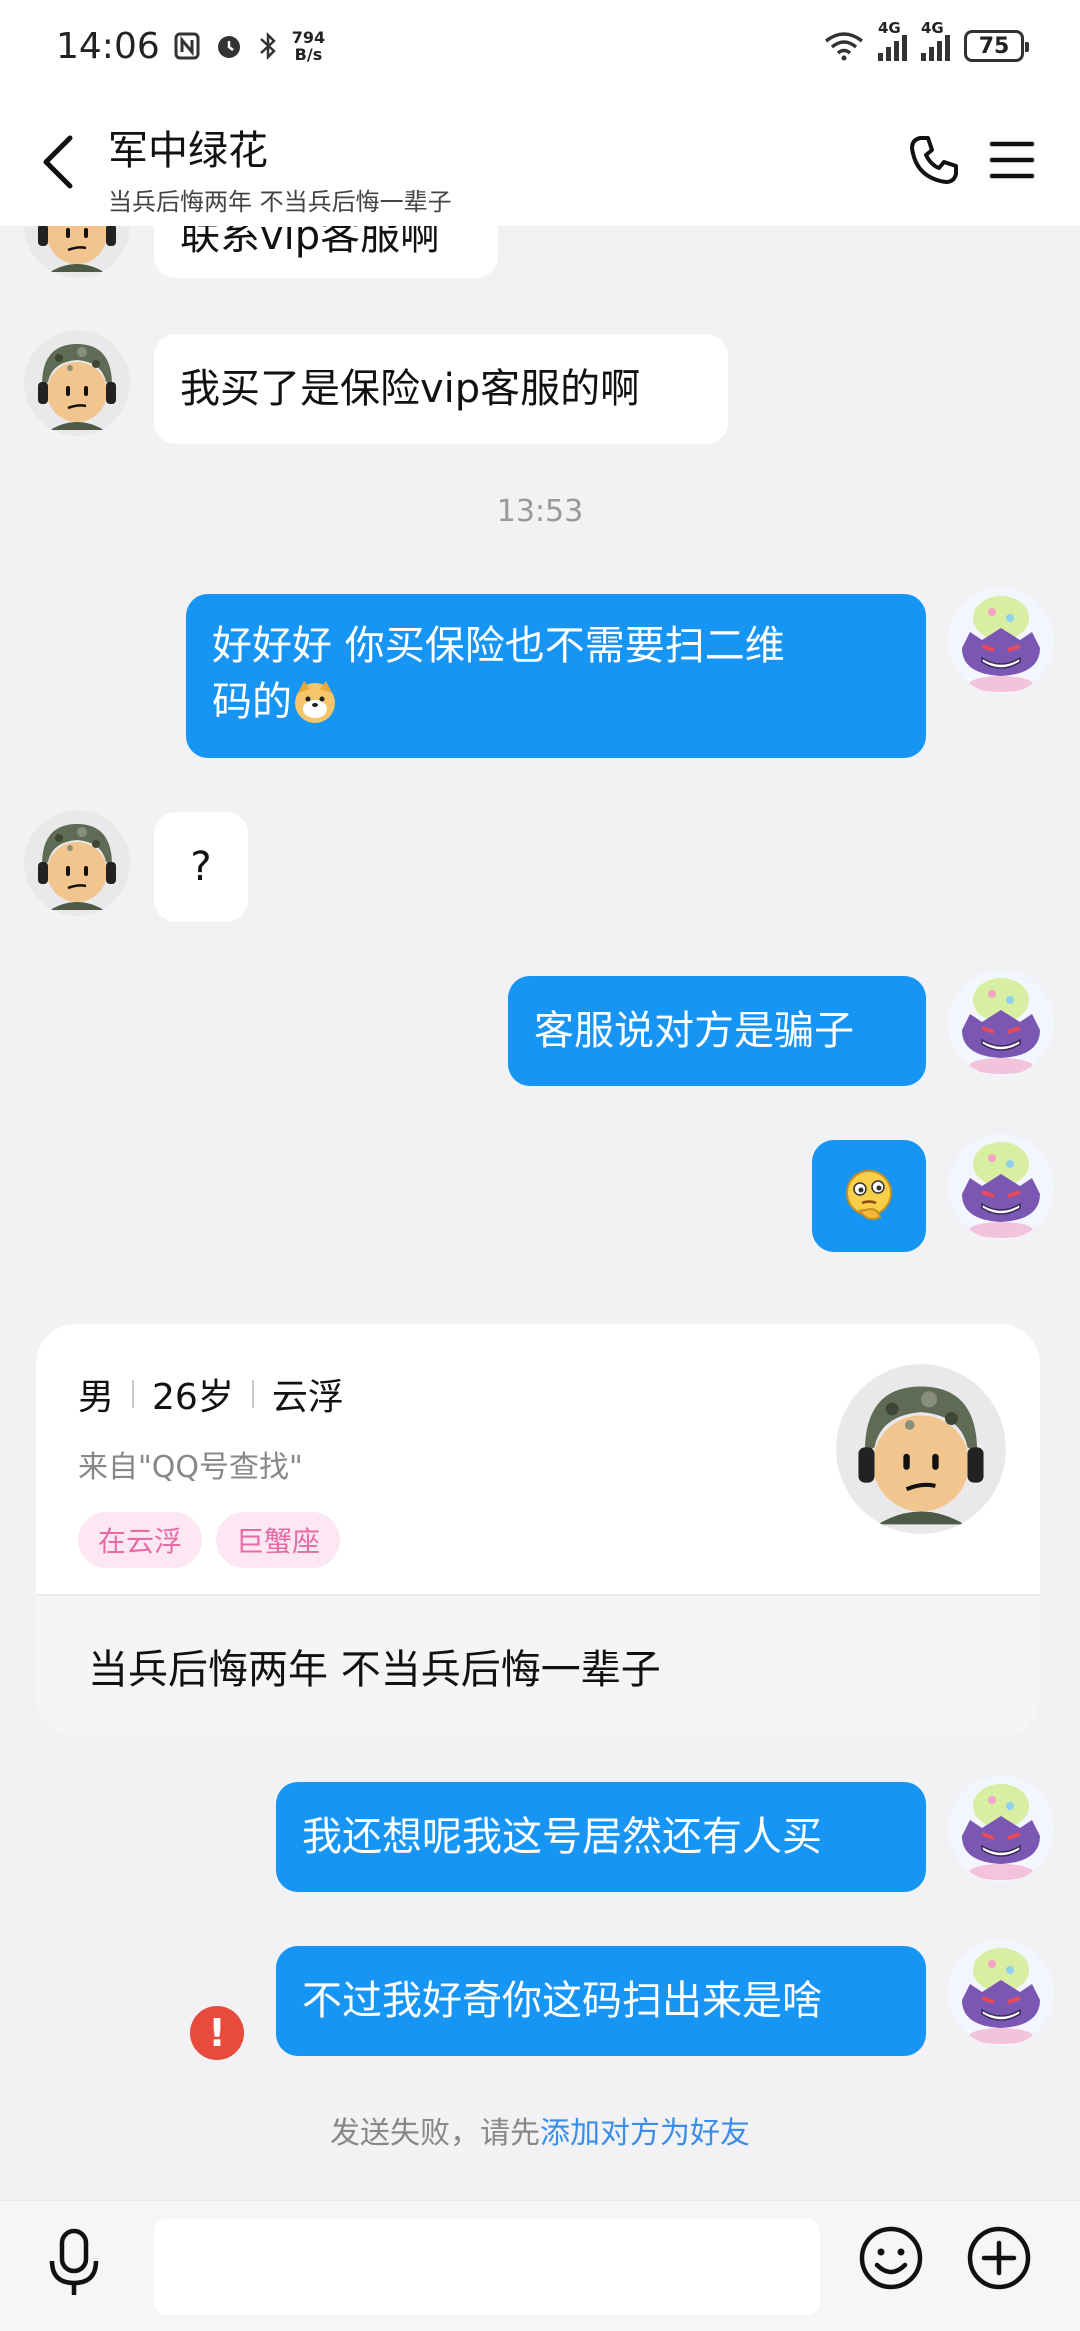 This screenshot has height=2331, width=1080. I want to click on send-failed-icon: !, so click(217, 2033).